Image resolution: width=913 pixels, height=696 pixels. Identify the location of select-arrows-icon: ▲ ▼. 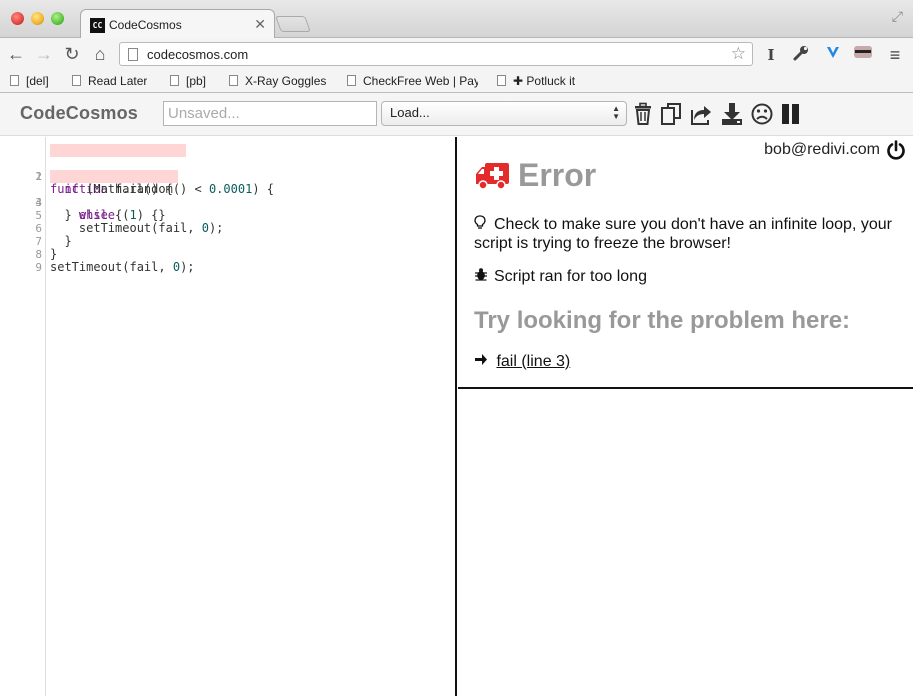
(616, 112).